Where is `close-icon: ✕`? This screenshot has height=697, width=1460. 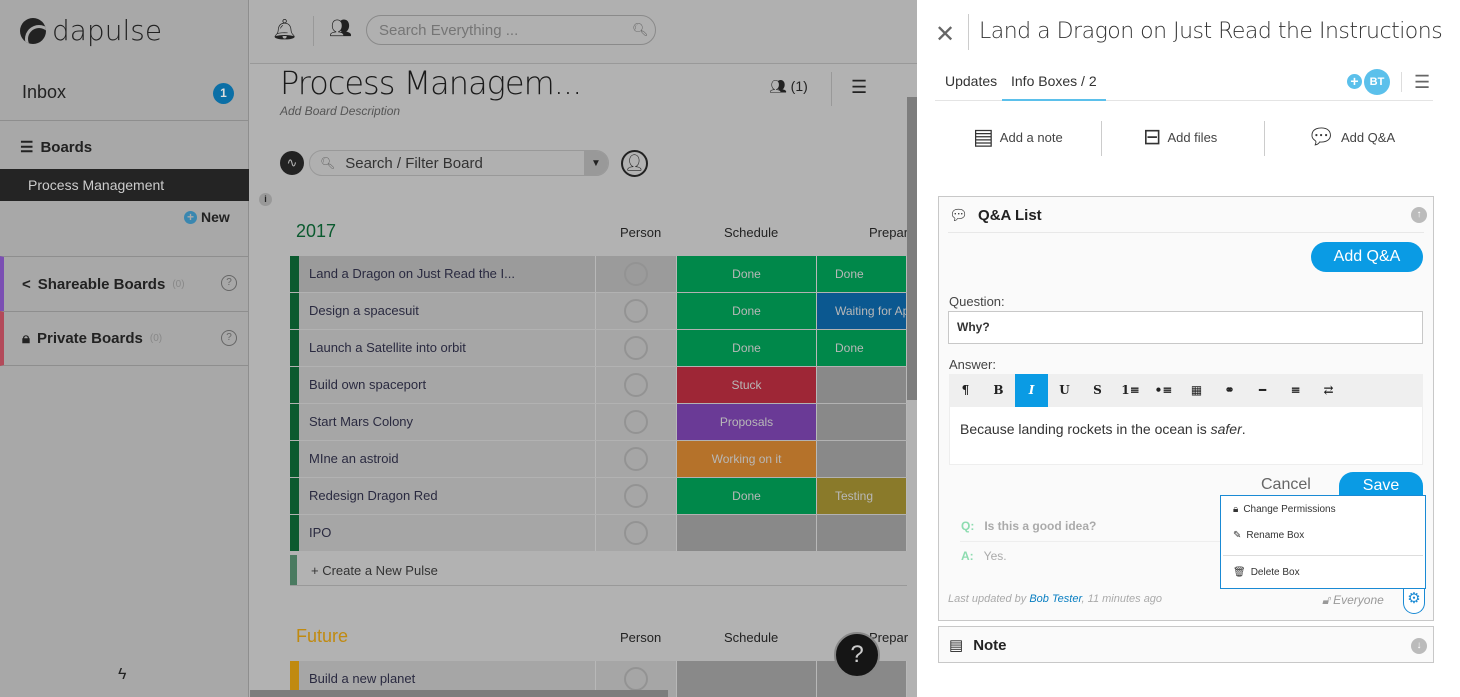 close-icon: ✕ is located at coordinates (945, 34).